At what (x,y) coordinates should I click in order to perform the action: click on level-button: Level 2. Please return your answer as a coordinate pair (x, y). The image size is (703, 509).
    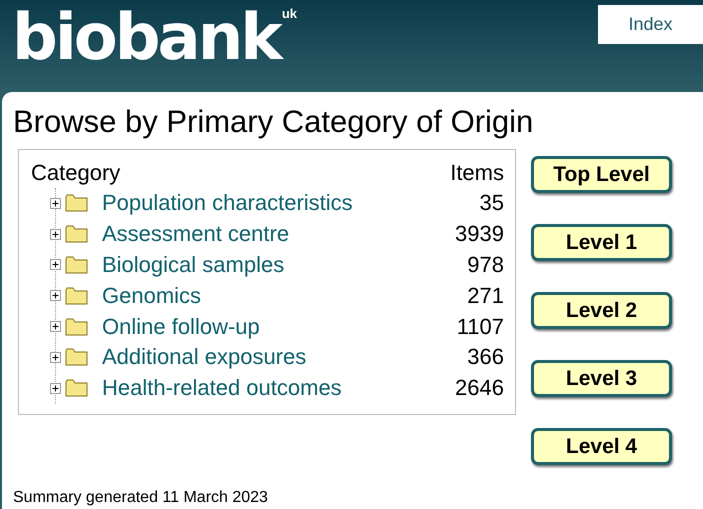
    Looking at the image, I should click on (601, 310).